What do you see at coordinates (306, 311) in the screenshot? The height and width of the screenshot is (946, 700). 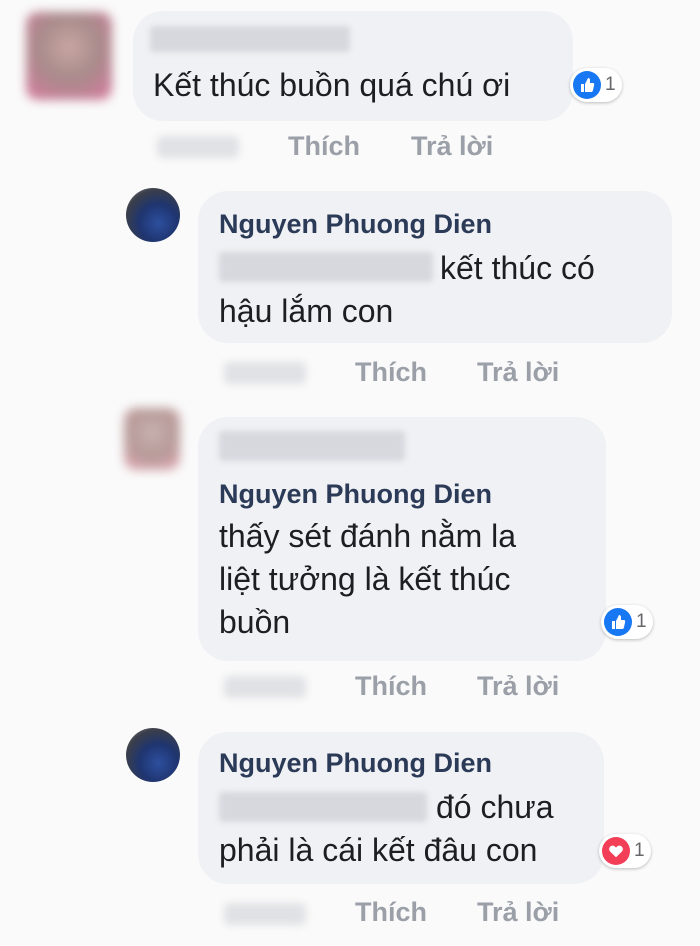 I see `comment-text-line-2: hậu lắm con` at bounding box center [306, 311].